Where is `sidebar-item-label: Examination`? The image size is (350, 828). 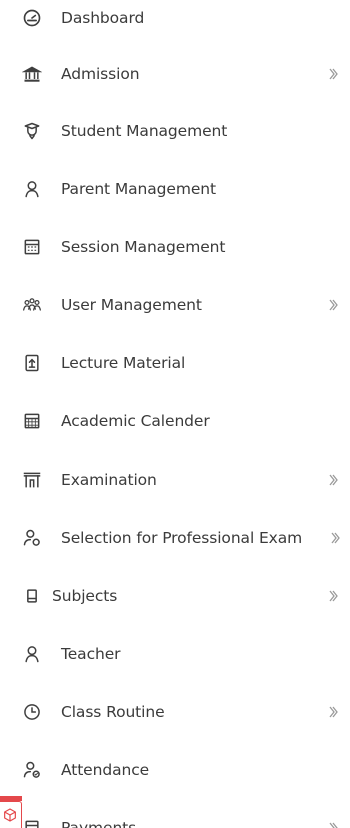 sidebar-item-label: Examination is located at coordinates (109, 480).